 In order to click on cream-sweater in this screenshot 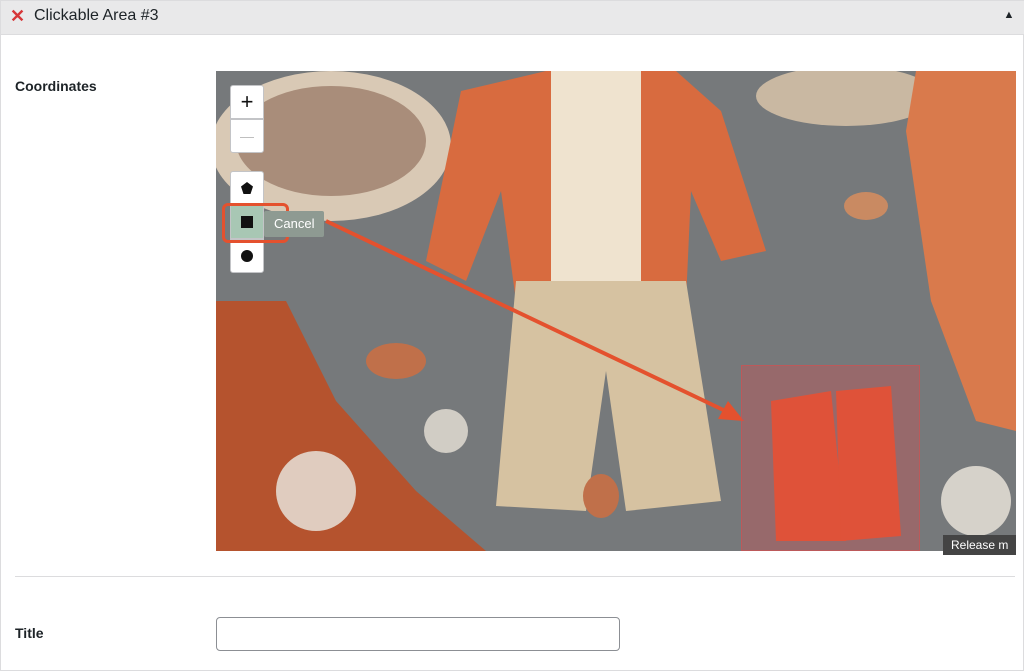, I will do `click(596, 176)`.